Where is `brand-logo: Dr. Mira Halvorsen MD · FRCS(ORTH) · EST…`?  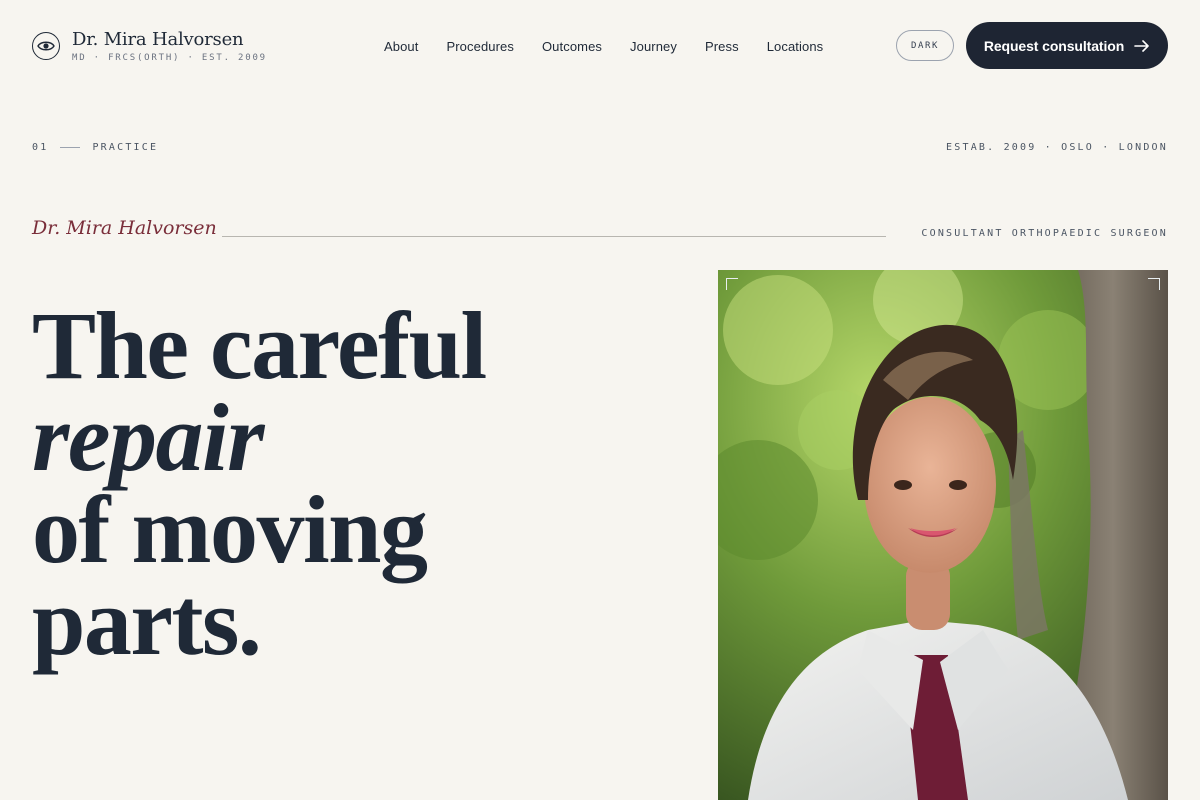
brand-logo: Dr. Mira Halvorsen MD · FRCS(ORTH) · EST… is located at coordinates (149, 46).